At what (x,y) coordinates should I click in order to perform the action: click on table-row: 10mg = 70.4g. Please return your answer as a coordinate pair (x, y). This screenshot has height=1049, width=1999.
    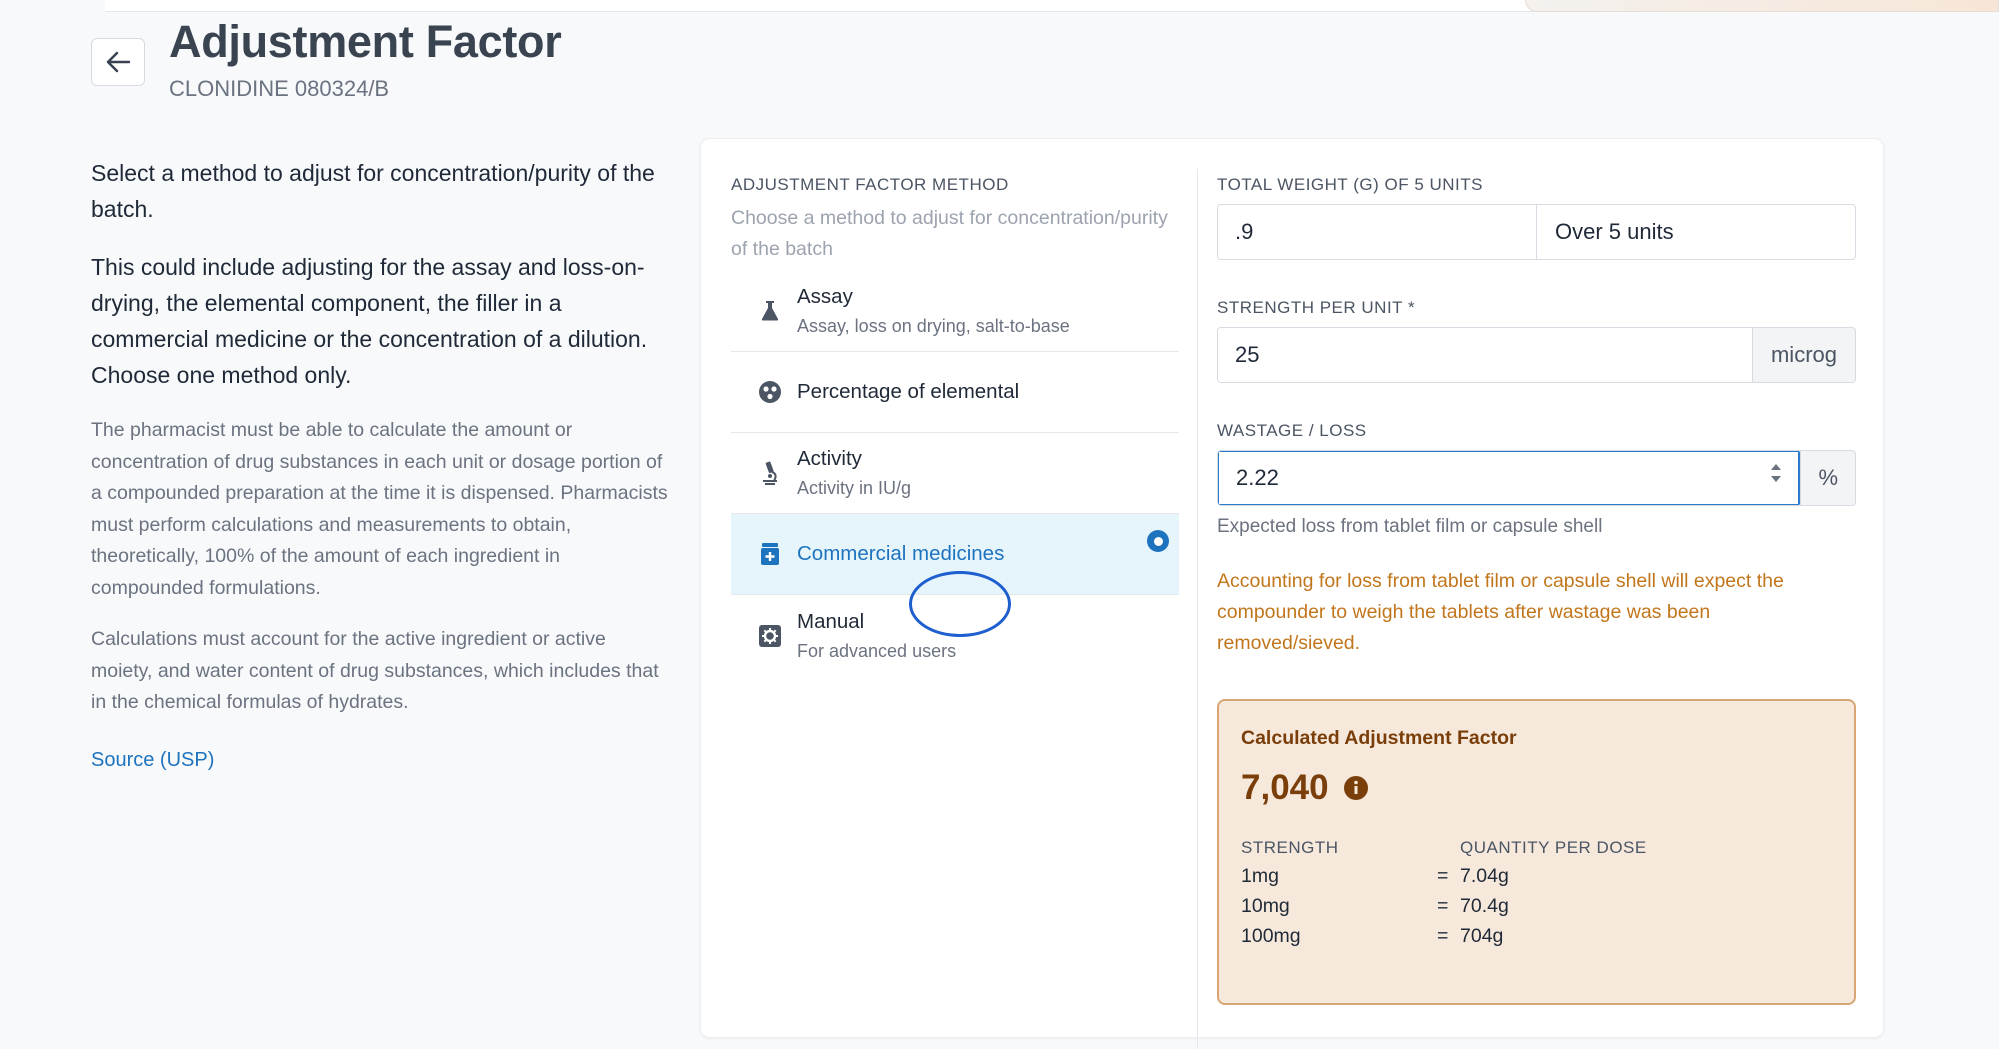
    Looking at the image, I should click on (1536, 906).